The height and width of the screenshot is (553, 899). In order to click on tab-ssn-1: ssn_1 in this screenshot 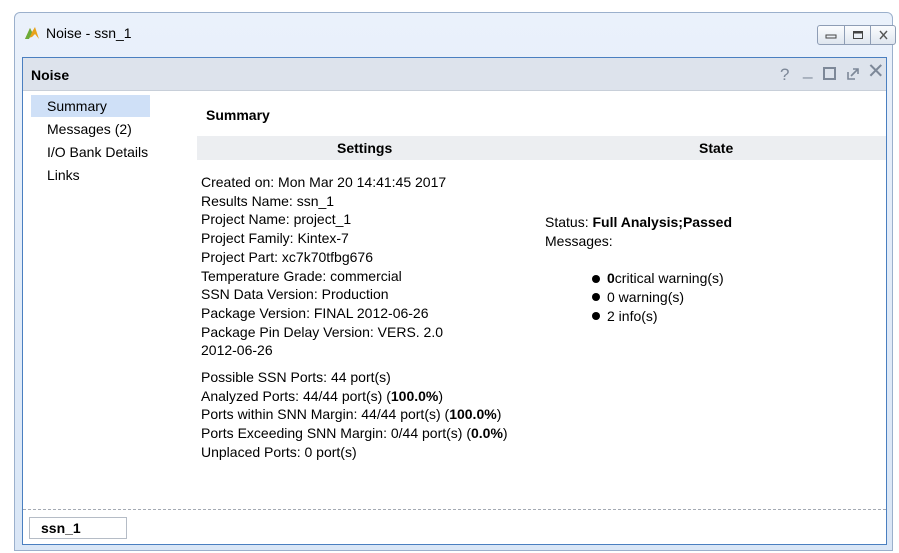, I will do `click(78, 528)`.